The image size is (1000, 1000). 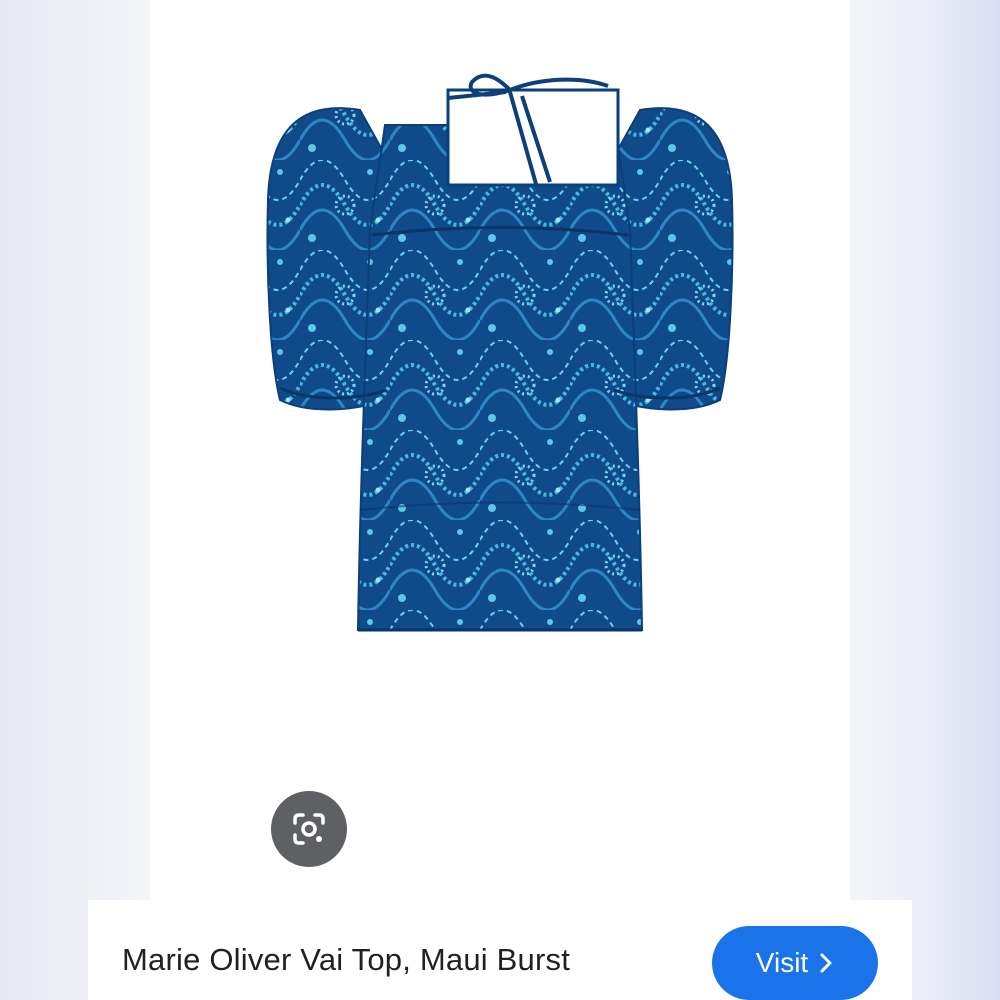 I want to click on google-lens-icon, so click(x=309, y=829).